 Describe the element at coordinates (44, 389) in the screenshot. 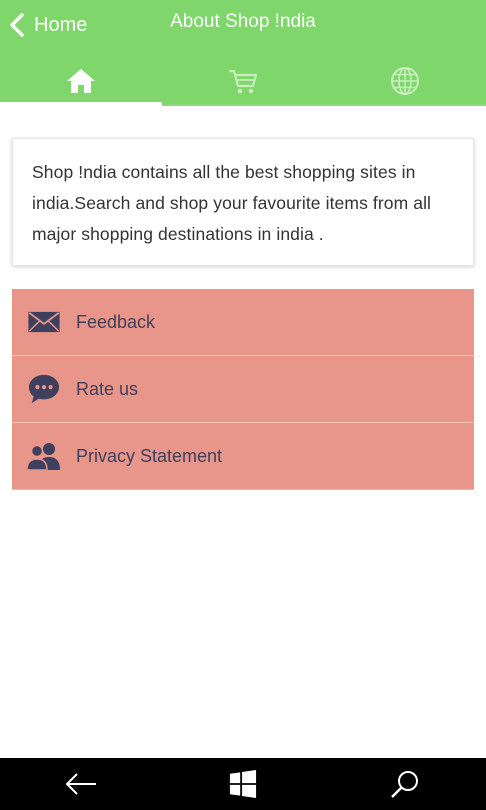

I see `chat-bubble-icon` at that location.